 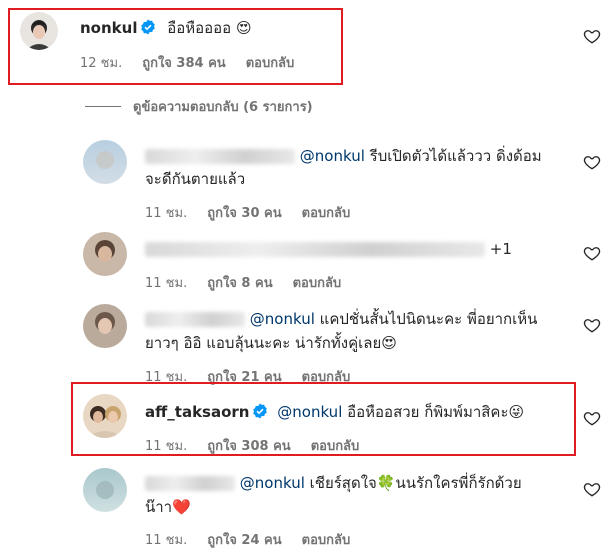 What do you see at coordinates (223, 106) in the screenshot?
I see `view-replies-label: ดูข้อความตอบกลับ (6 รายการ)` at bounding box center [223, 106].